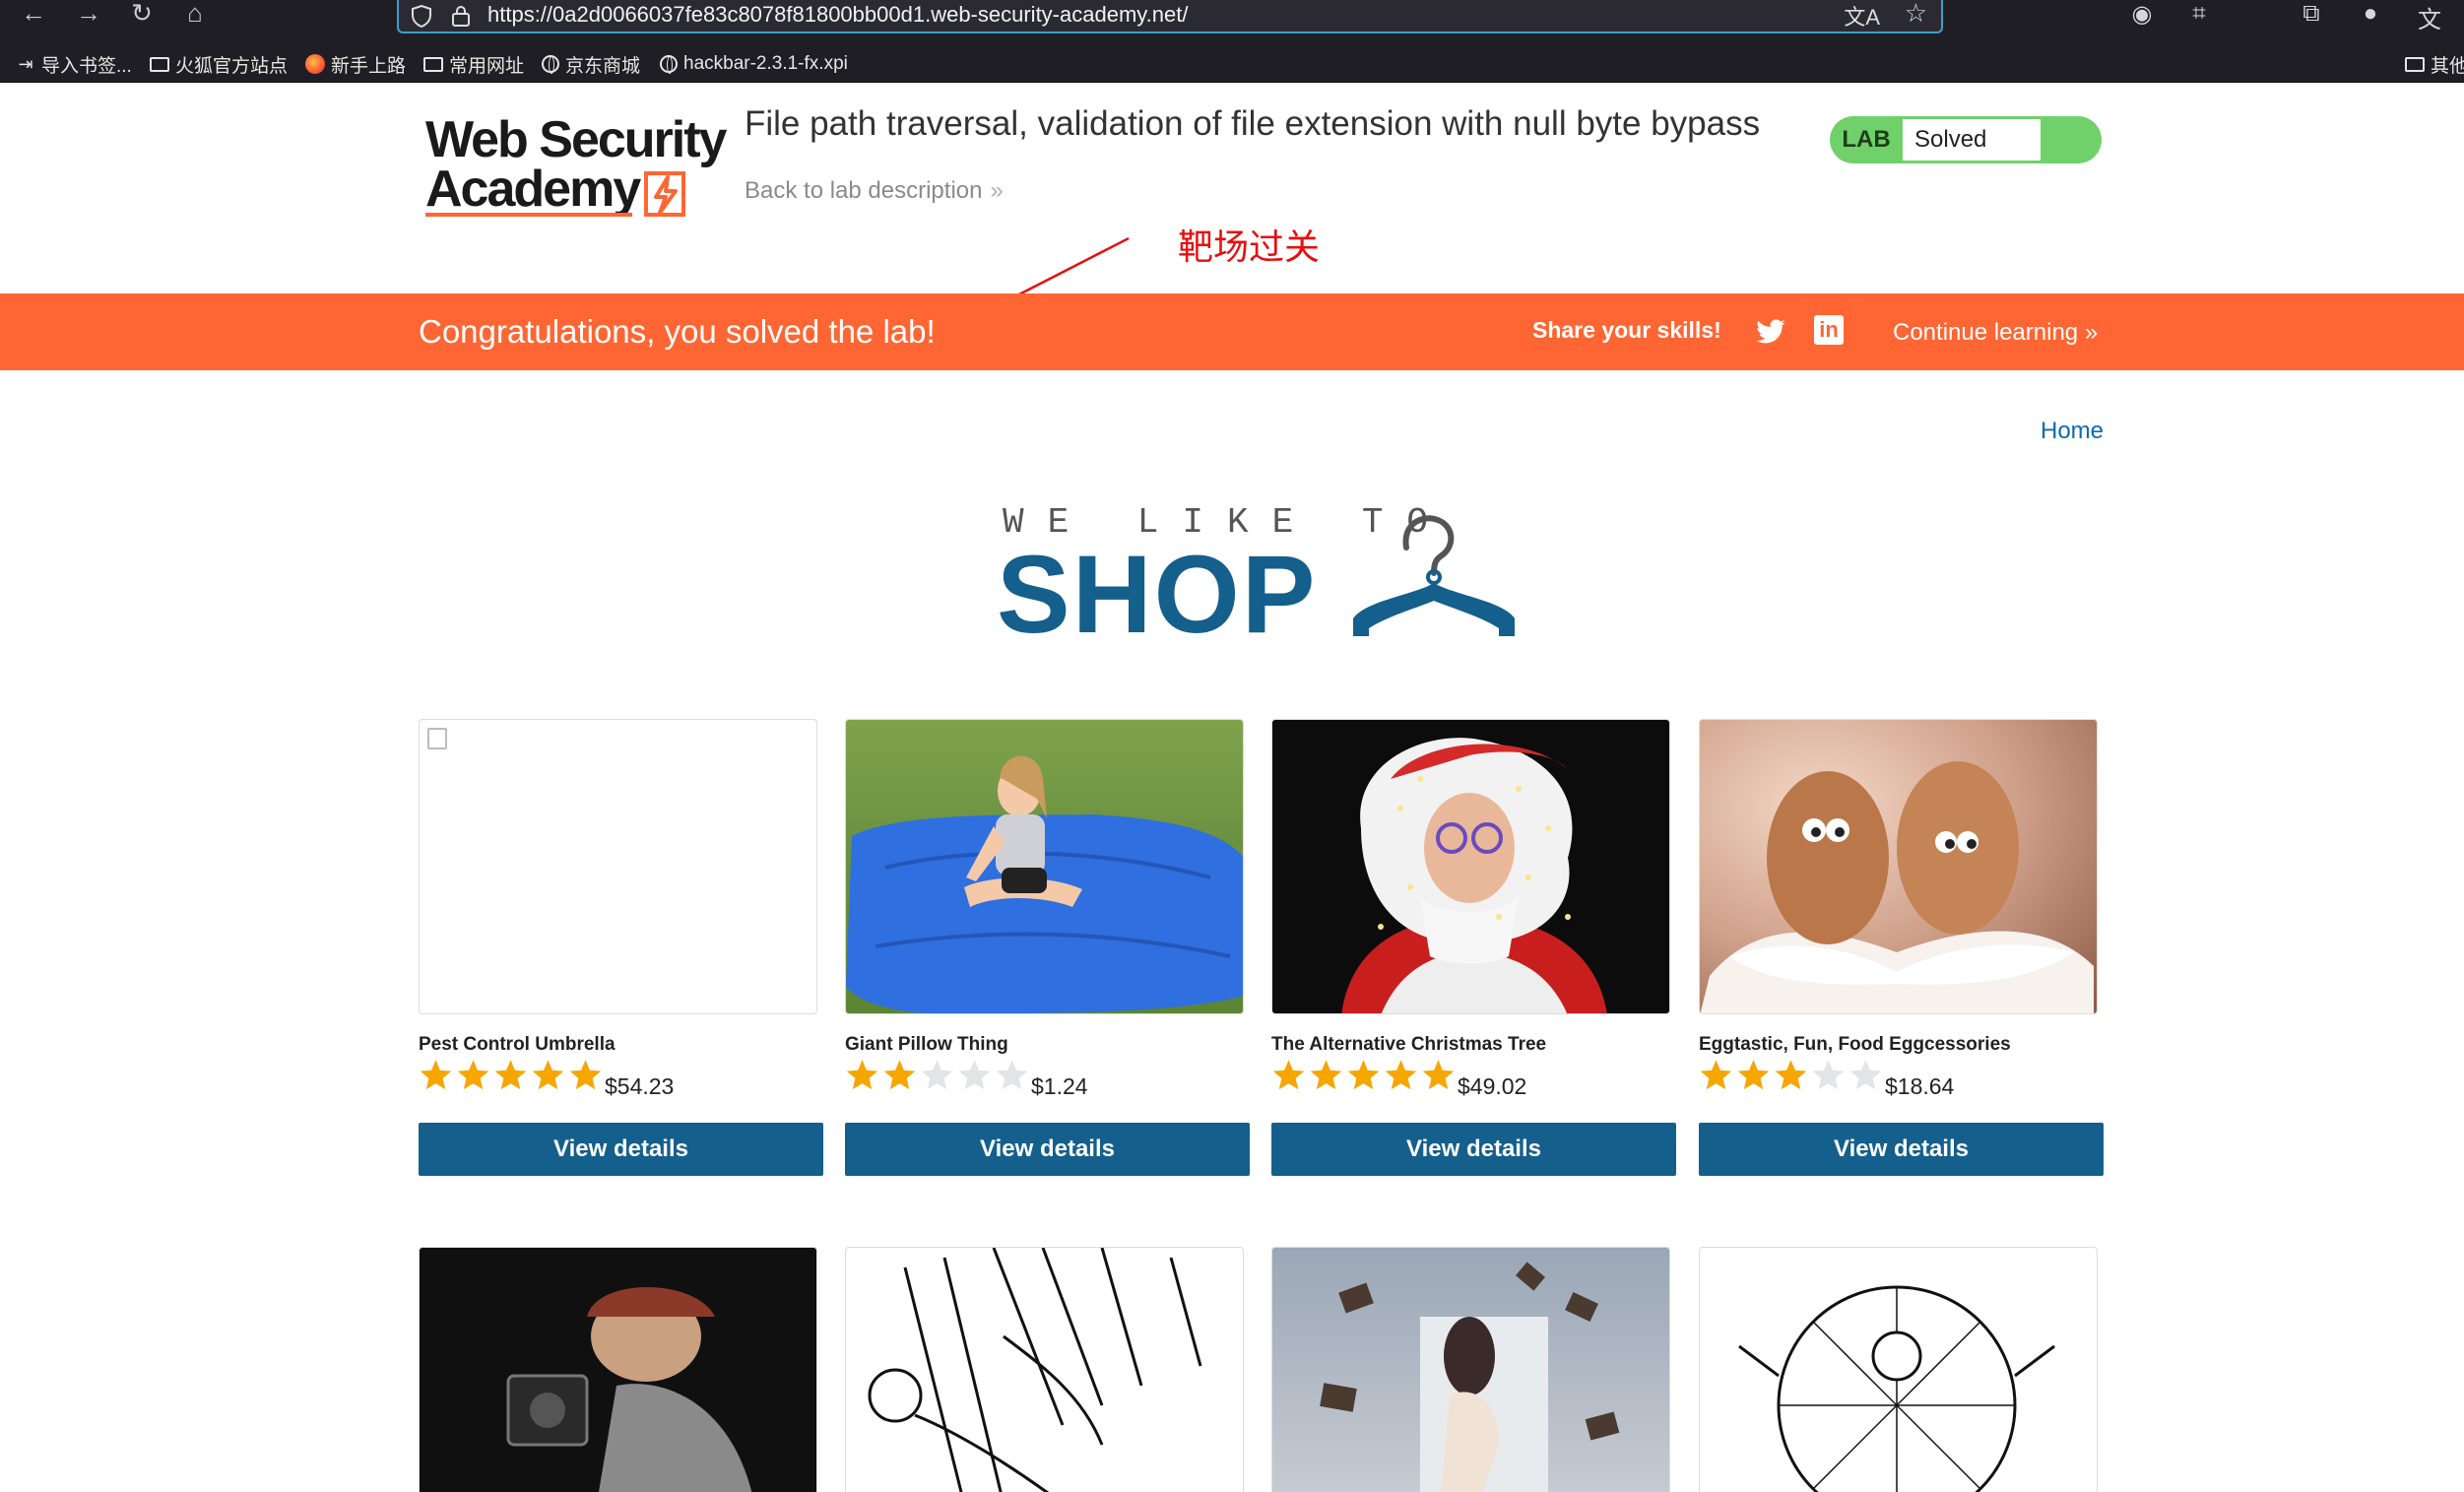 The height and width of the screenshot is (1492, 2464). What do you see at coordinates (529, 215) in the screenshot?
I see `logo-underline` at bounding box center [529, 215].